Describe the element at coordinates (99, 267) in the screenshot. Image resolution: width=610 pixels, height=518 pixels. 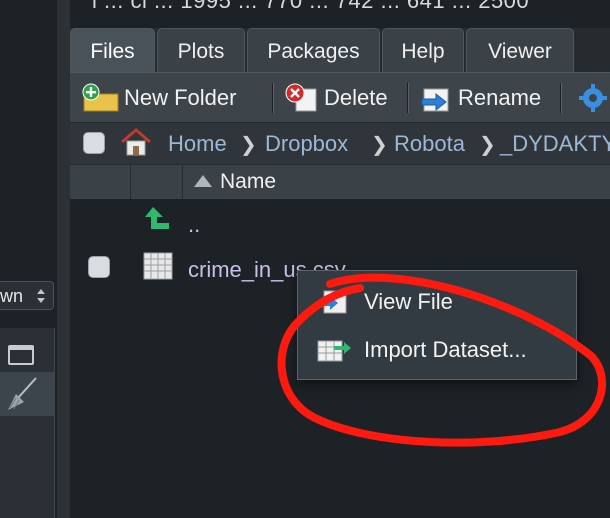
I see `file-row-checkbox` at that location.